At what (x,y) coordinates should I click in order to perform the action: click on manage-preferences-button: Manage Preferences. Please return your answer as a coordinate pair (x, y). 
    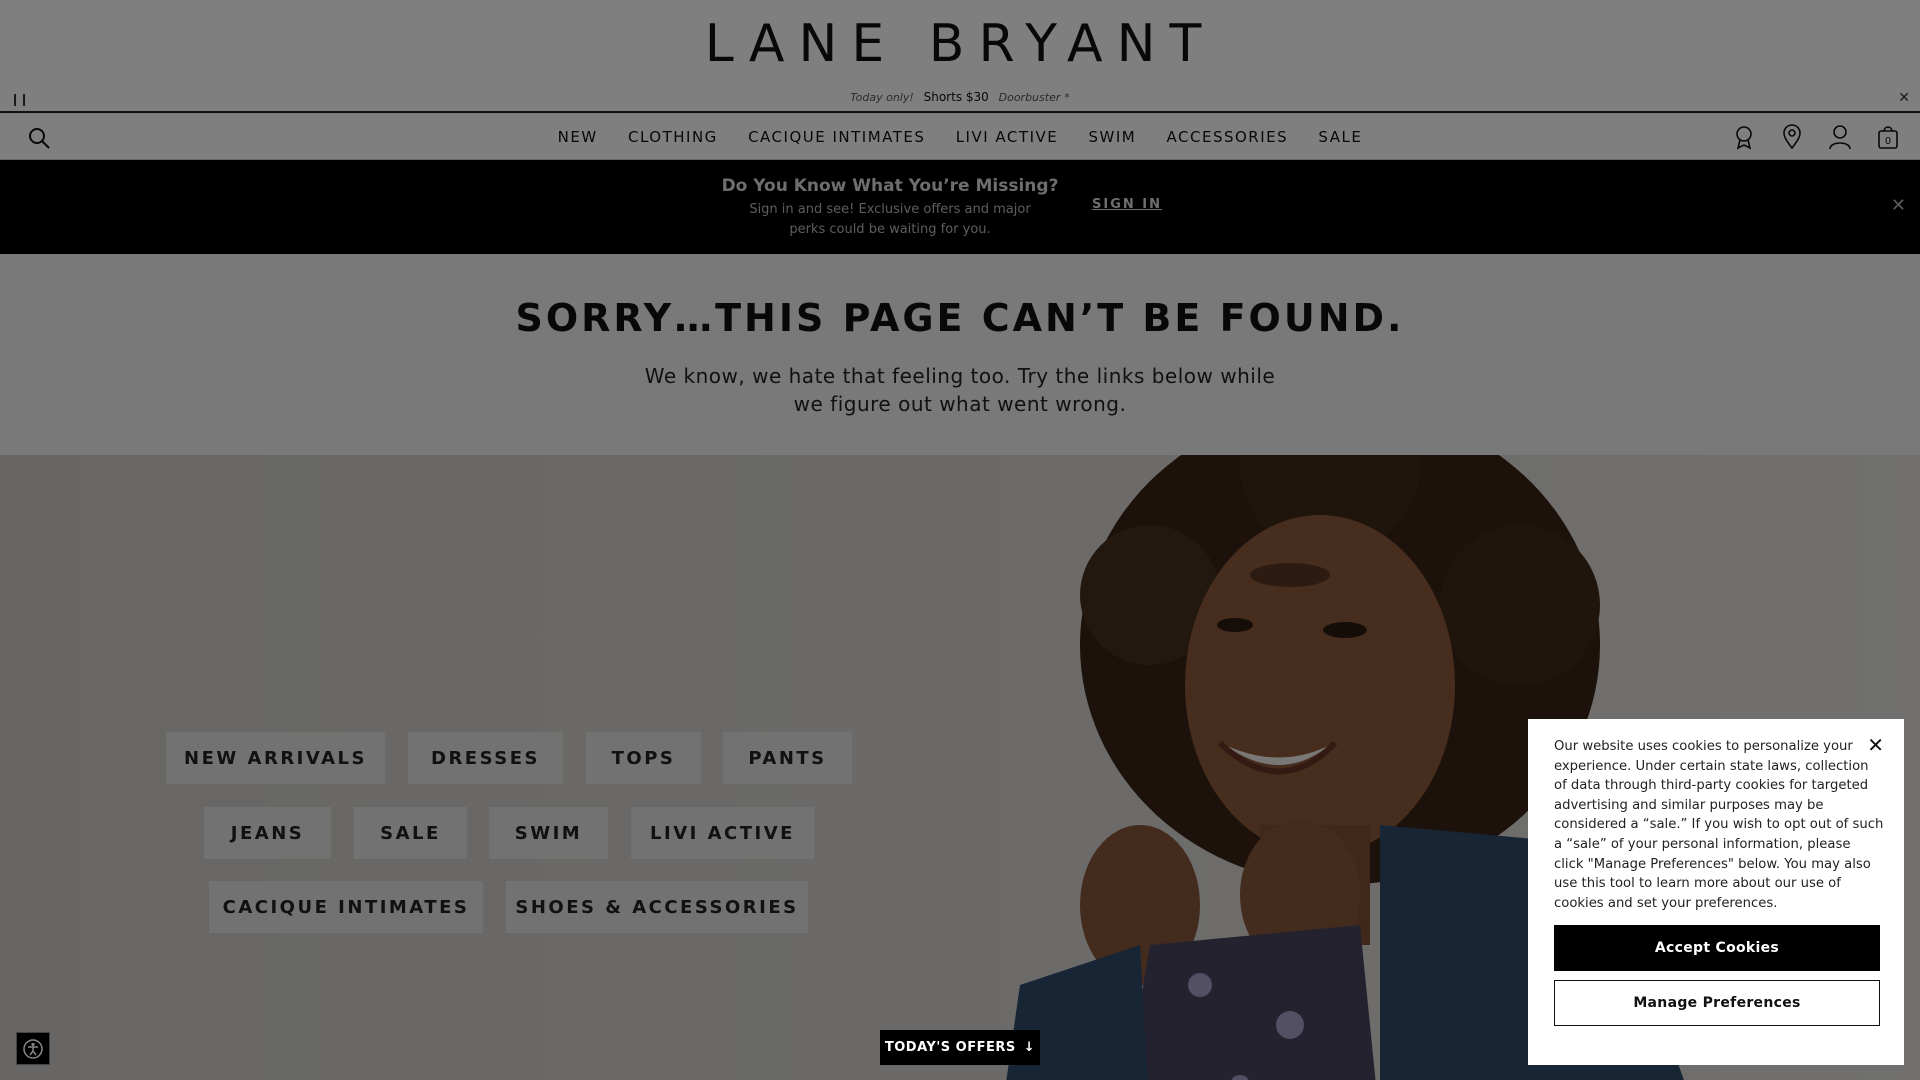
    Looking at the image, I should click on (1717, 1003).